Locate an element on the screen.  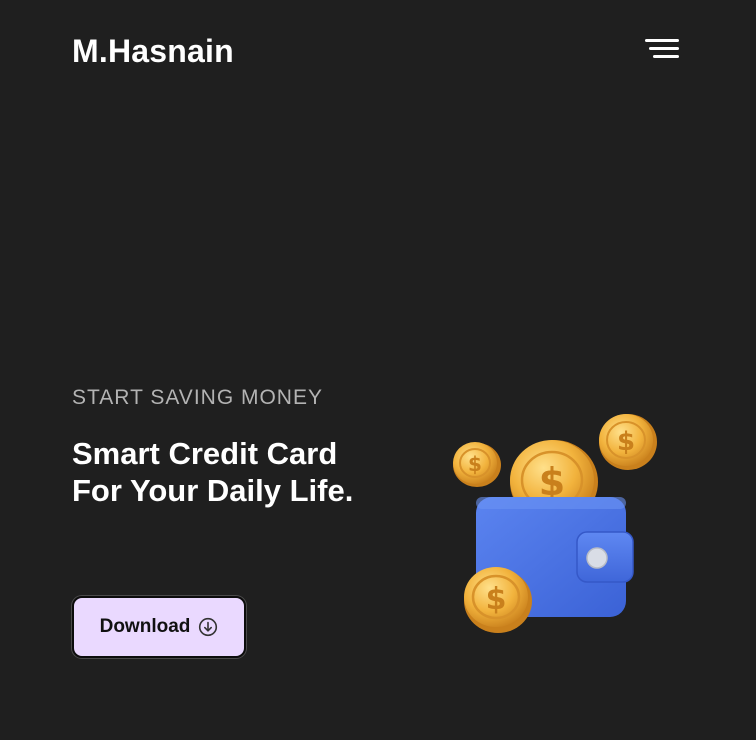
menu-icon is located at coordinates (662, 51).